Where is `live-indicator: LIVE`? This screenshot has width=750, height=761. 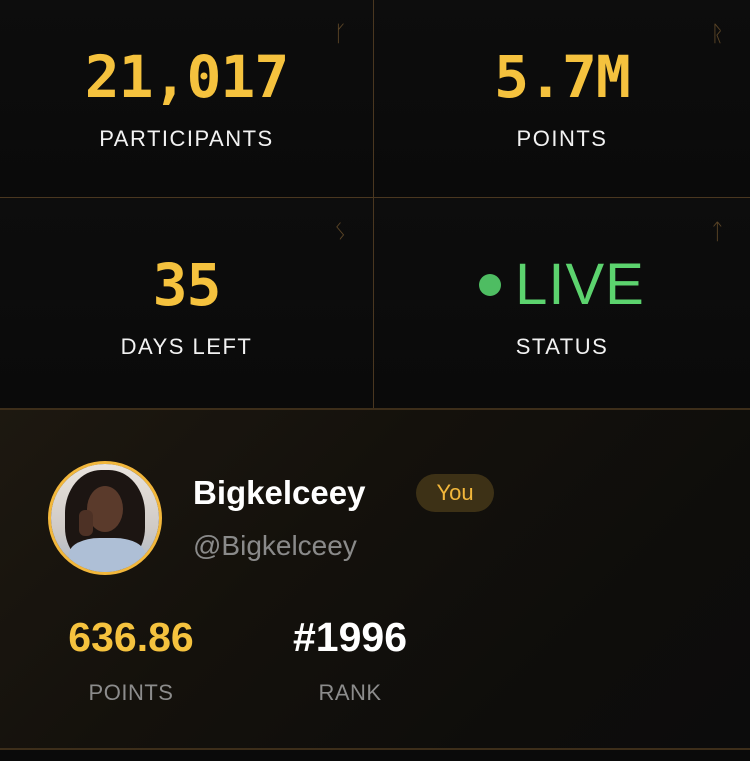
live-indicator: LIVE is located at coordinates (562, 285).